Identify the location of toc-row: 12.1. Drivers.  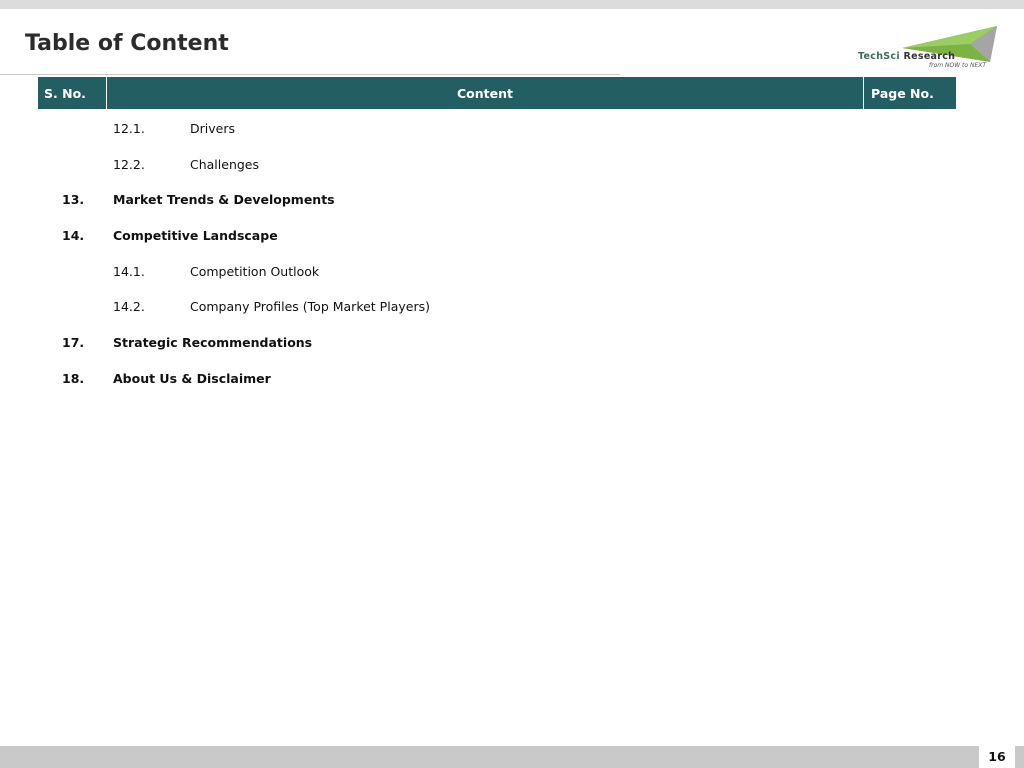
(512, 128).